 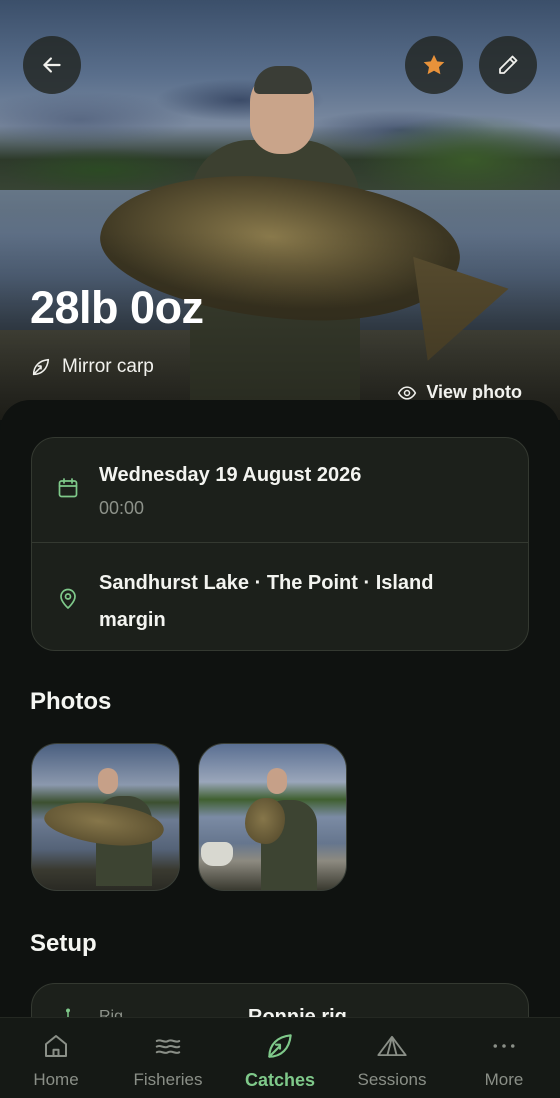 I want to click on species-label: Mirror carp, so click(x=92, y=367).